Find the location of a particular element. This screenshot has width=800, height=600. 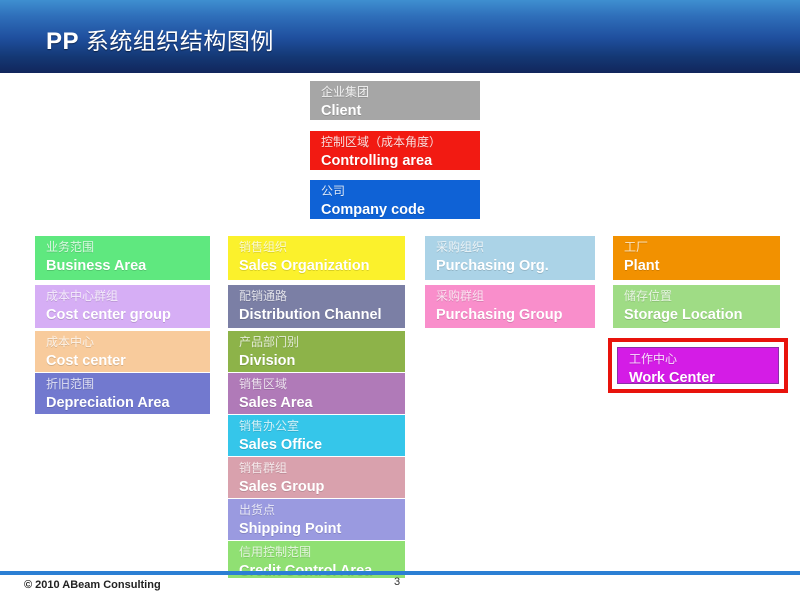

org-box-label-cn: 销售组织 is located at coordinates (263, 247).